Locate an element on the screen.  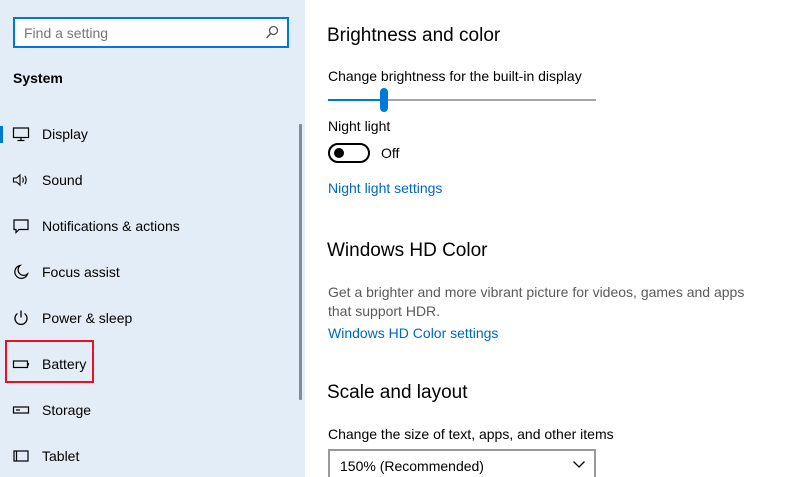
night-light-toggle is located at coordinates (349, 153).